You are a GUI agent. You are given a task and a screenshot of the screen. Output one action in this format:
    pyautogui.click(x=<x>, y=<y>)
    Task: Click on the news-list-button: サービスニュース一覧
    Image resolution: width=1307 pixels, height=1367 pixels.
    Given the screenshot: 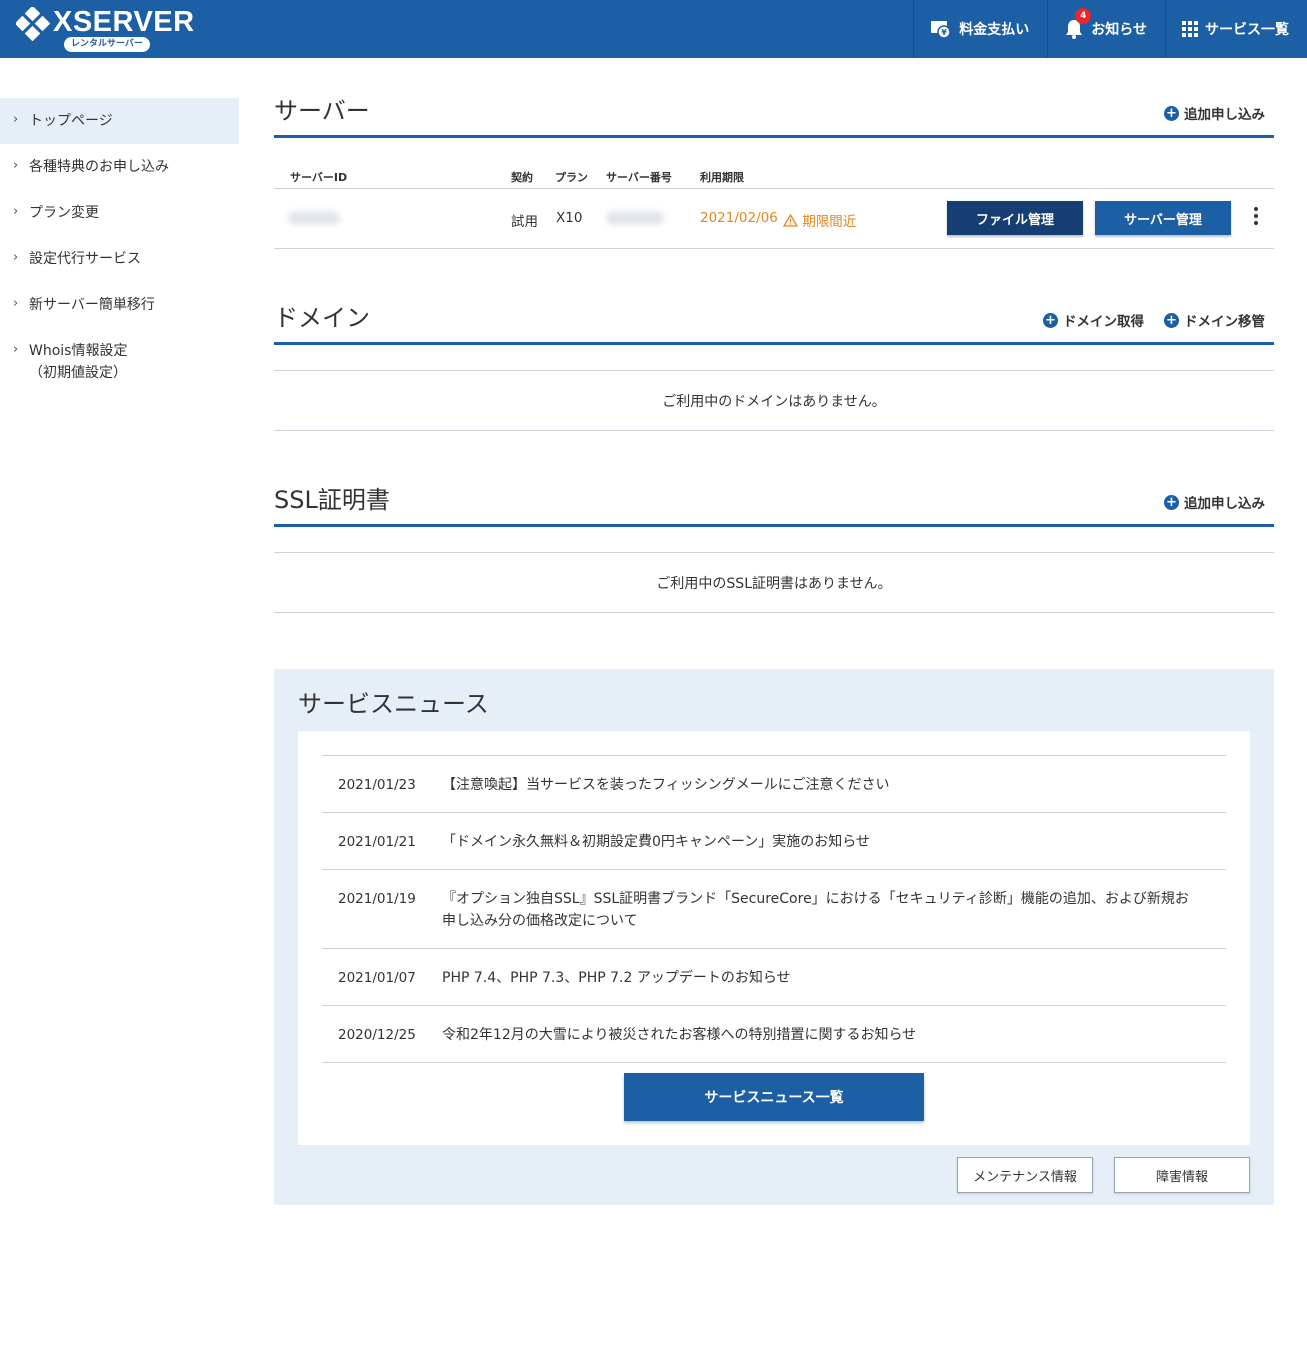 What is the action you would take?
    pyautogui.click(x=774, y=1097)
    